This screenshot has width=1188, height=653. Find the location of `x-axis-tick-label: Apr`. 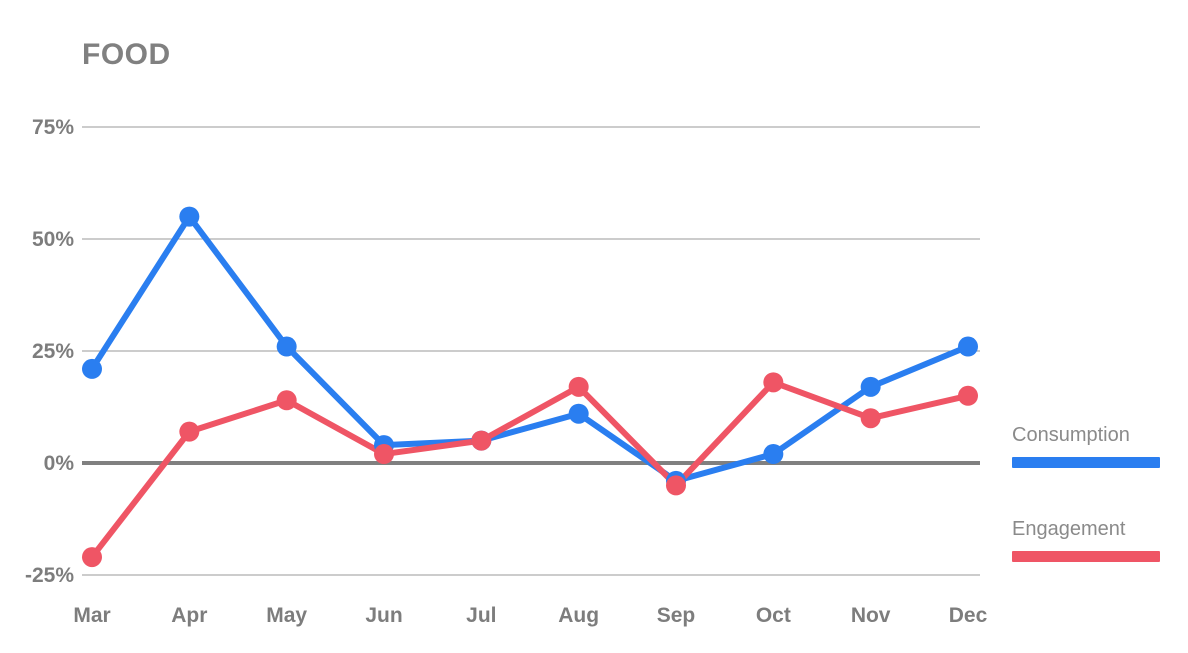

x-axis-tick-label: Apr is located at coordinates (189, 615).